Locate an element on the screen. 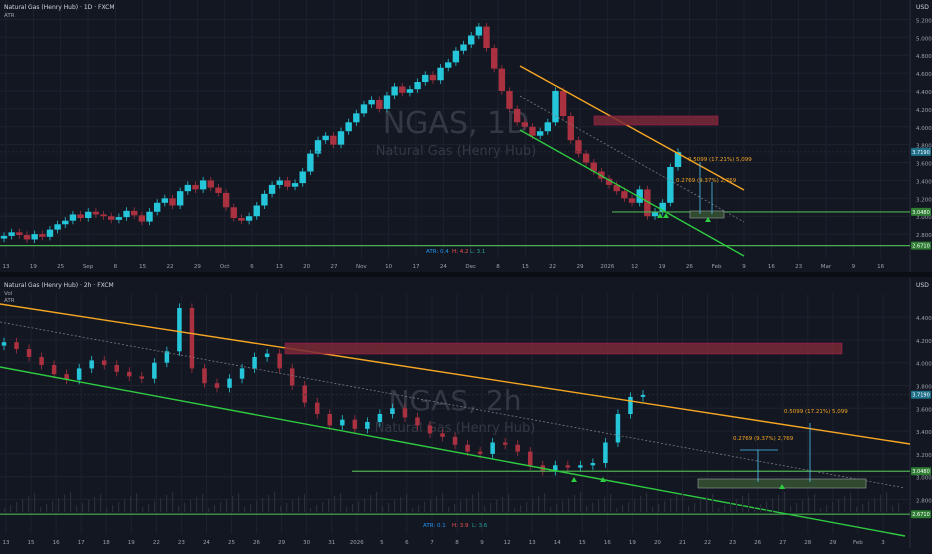 The height and width of the screenshot is (554, 932). buy-arrow is located at coordinates (574, 479).